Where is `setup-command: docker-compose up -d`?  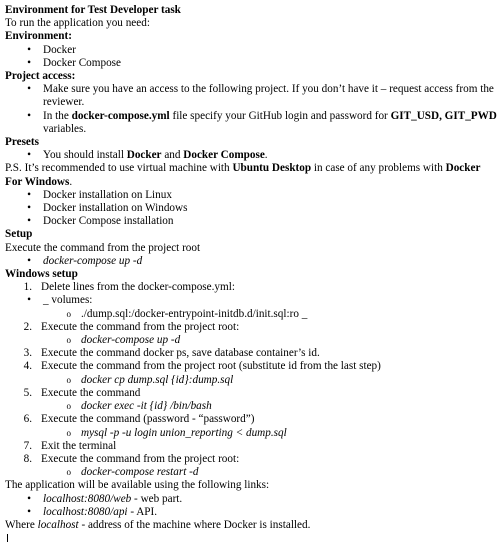 setup-command: docker-compose up -d is located at coordinates (93, 260).